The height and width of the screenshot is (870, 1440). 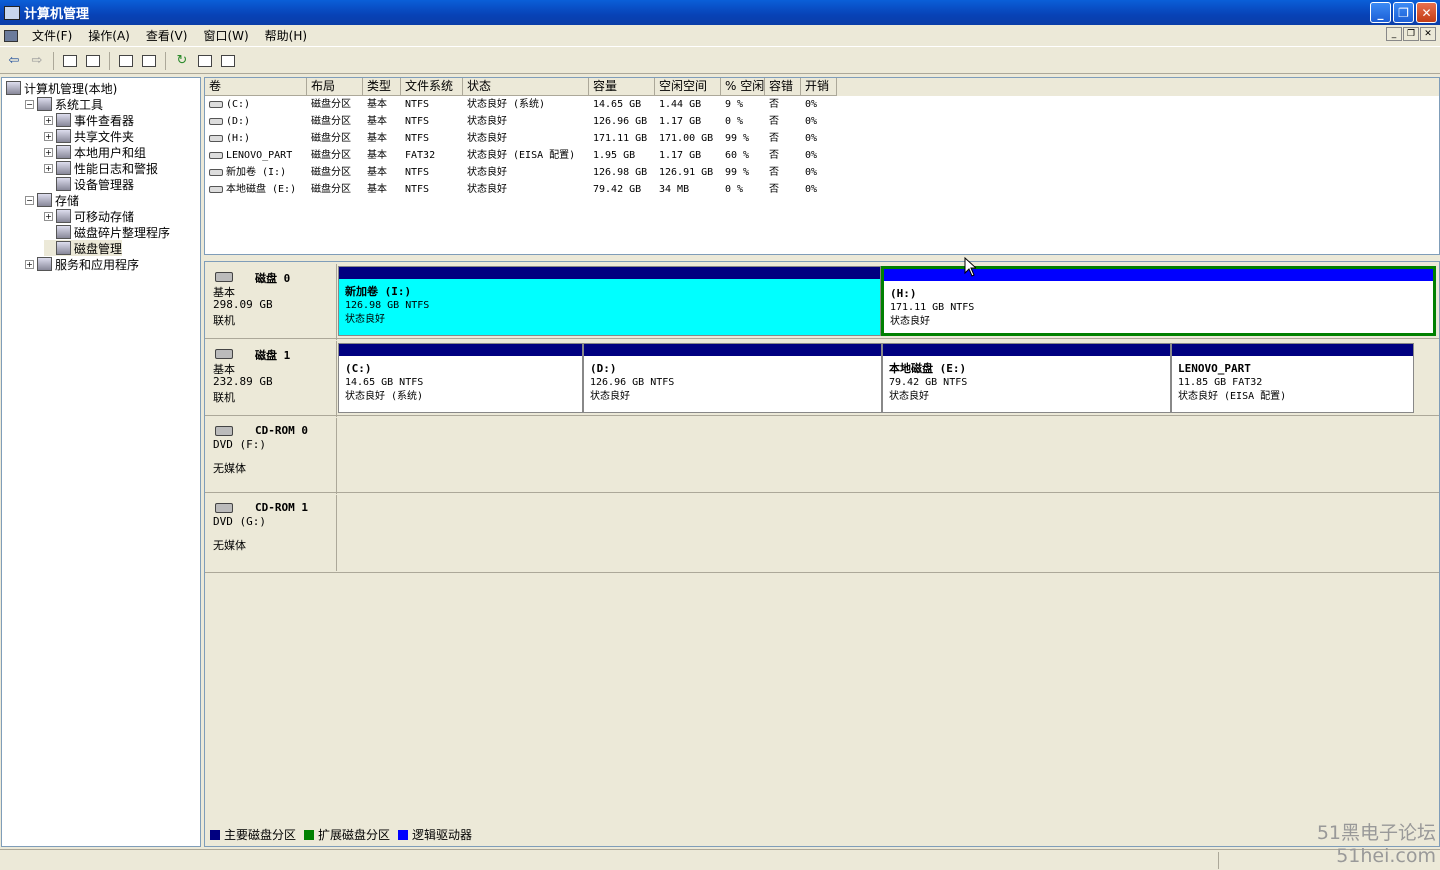 I want to click on partition-detail: 126.96 GB NTFS, so click(x=632, y=382).